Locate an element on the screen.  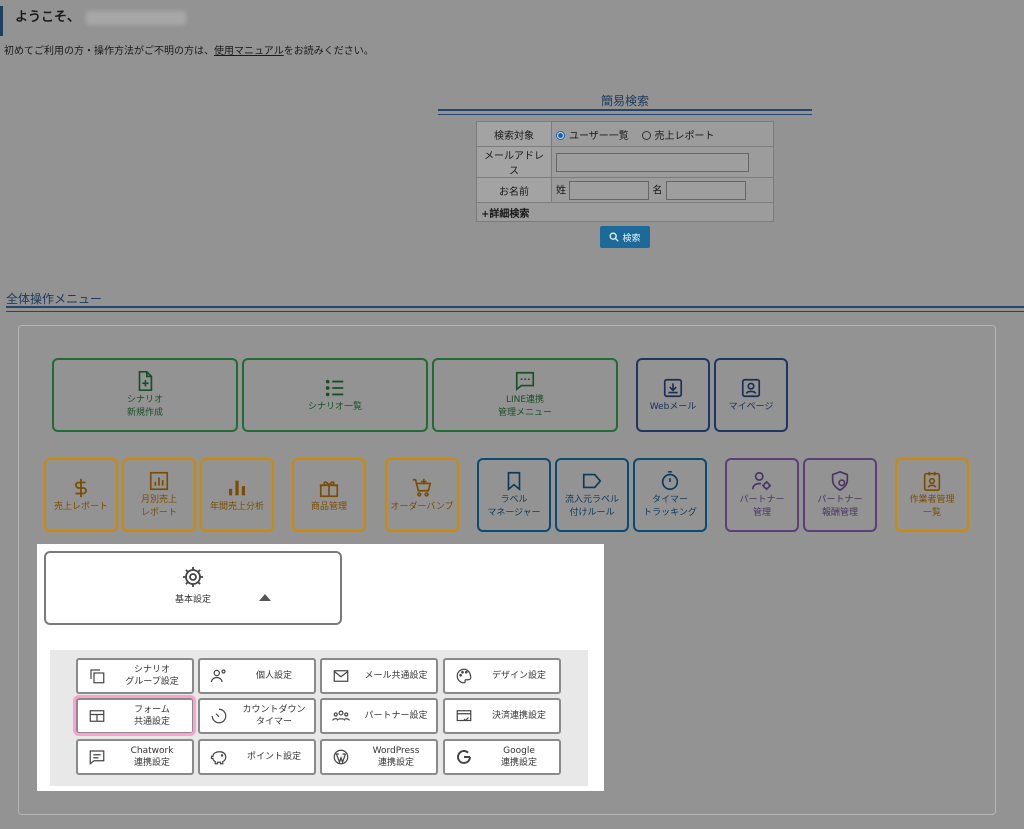
tile-webmail: Webメール is located at coordinates (673, 395).